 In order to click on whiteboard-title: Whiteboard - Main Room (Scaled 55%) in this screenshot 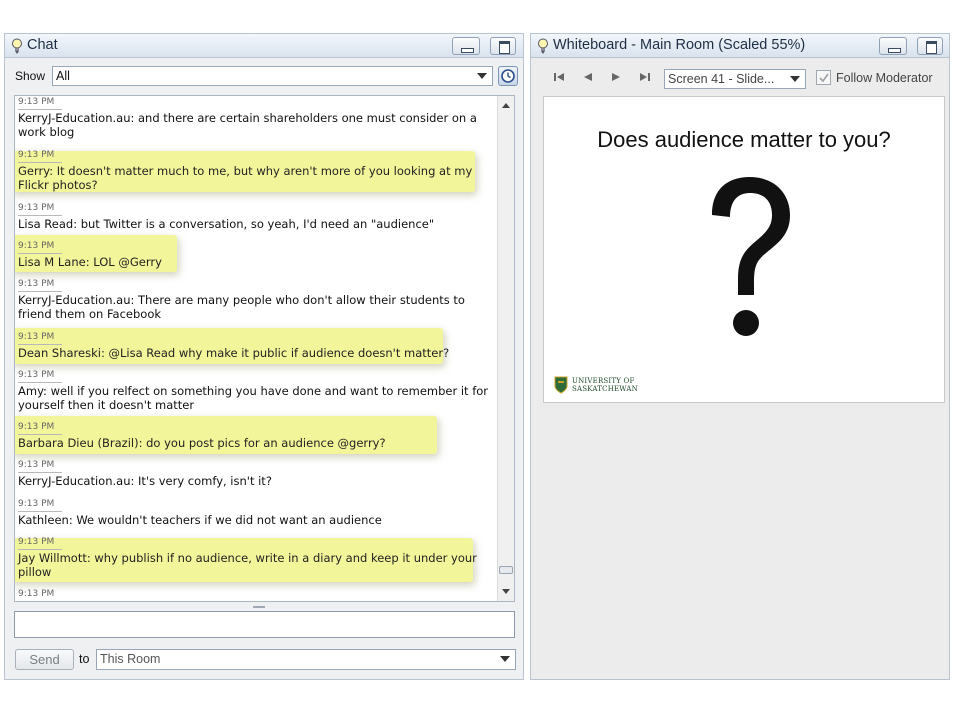, I will do `click(679, 45)`.